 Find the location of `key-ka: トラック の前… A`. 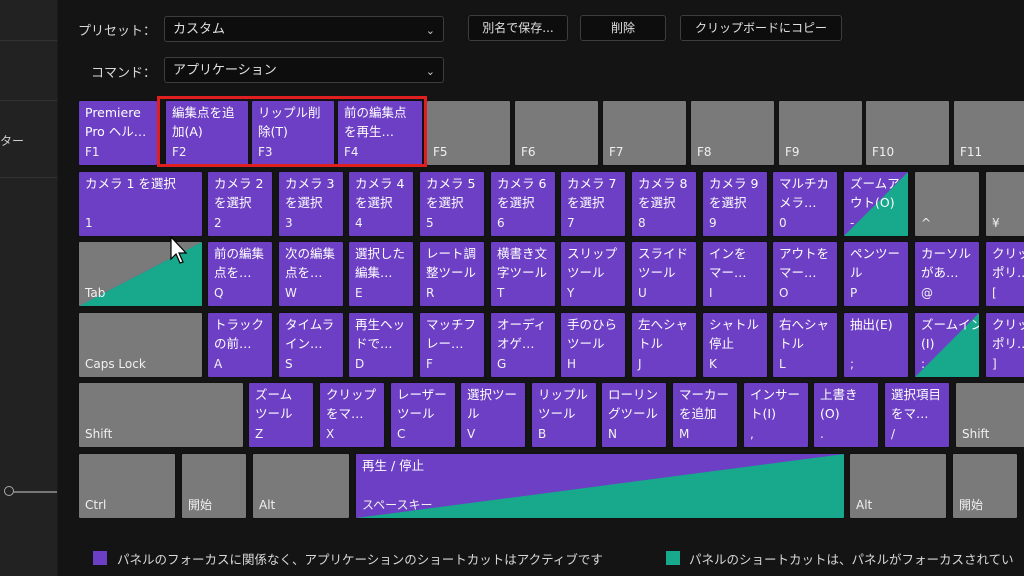

key-ka: トラック の前… A is located at coordinates (240, 345).